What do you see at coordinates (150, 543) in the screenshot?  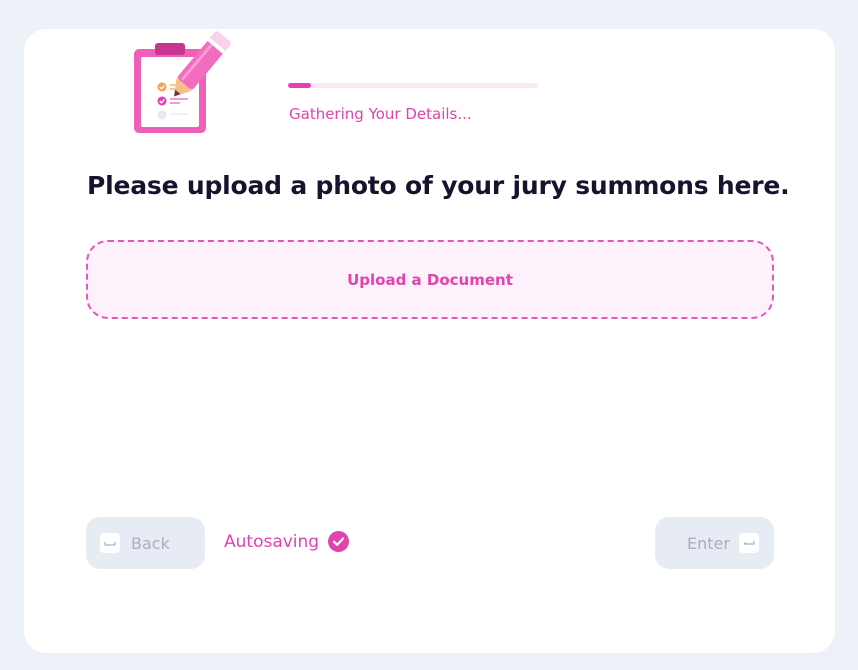 I see `back-button-label: Back` at bounding box center [150, 543].